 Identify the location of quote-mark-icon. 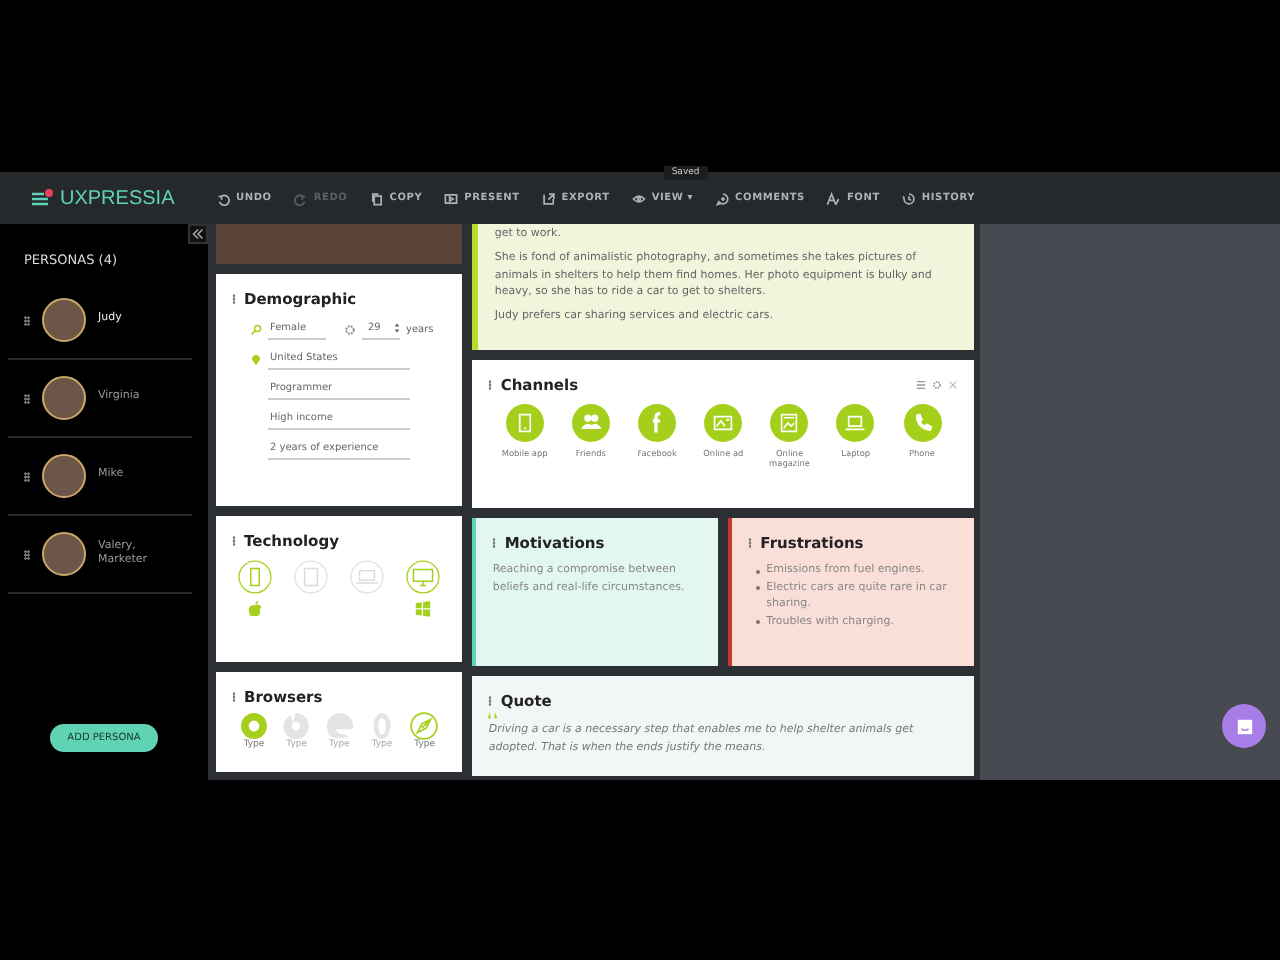
(494, 716).